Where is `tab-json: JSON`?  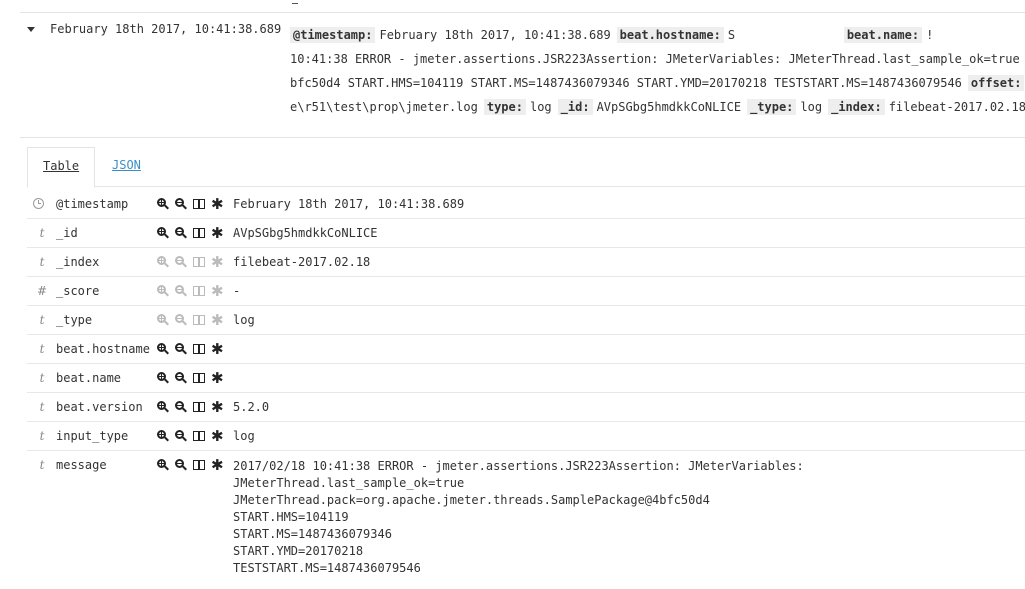
tab-json: JSON is located at coordinates (126, 167).